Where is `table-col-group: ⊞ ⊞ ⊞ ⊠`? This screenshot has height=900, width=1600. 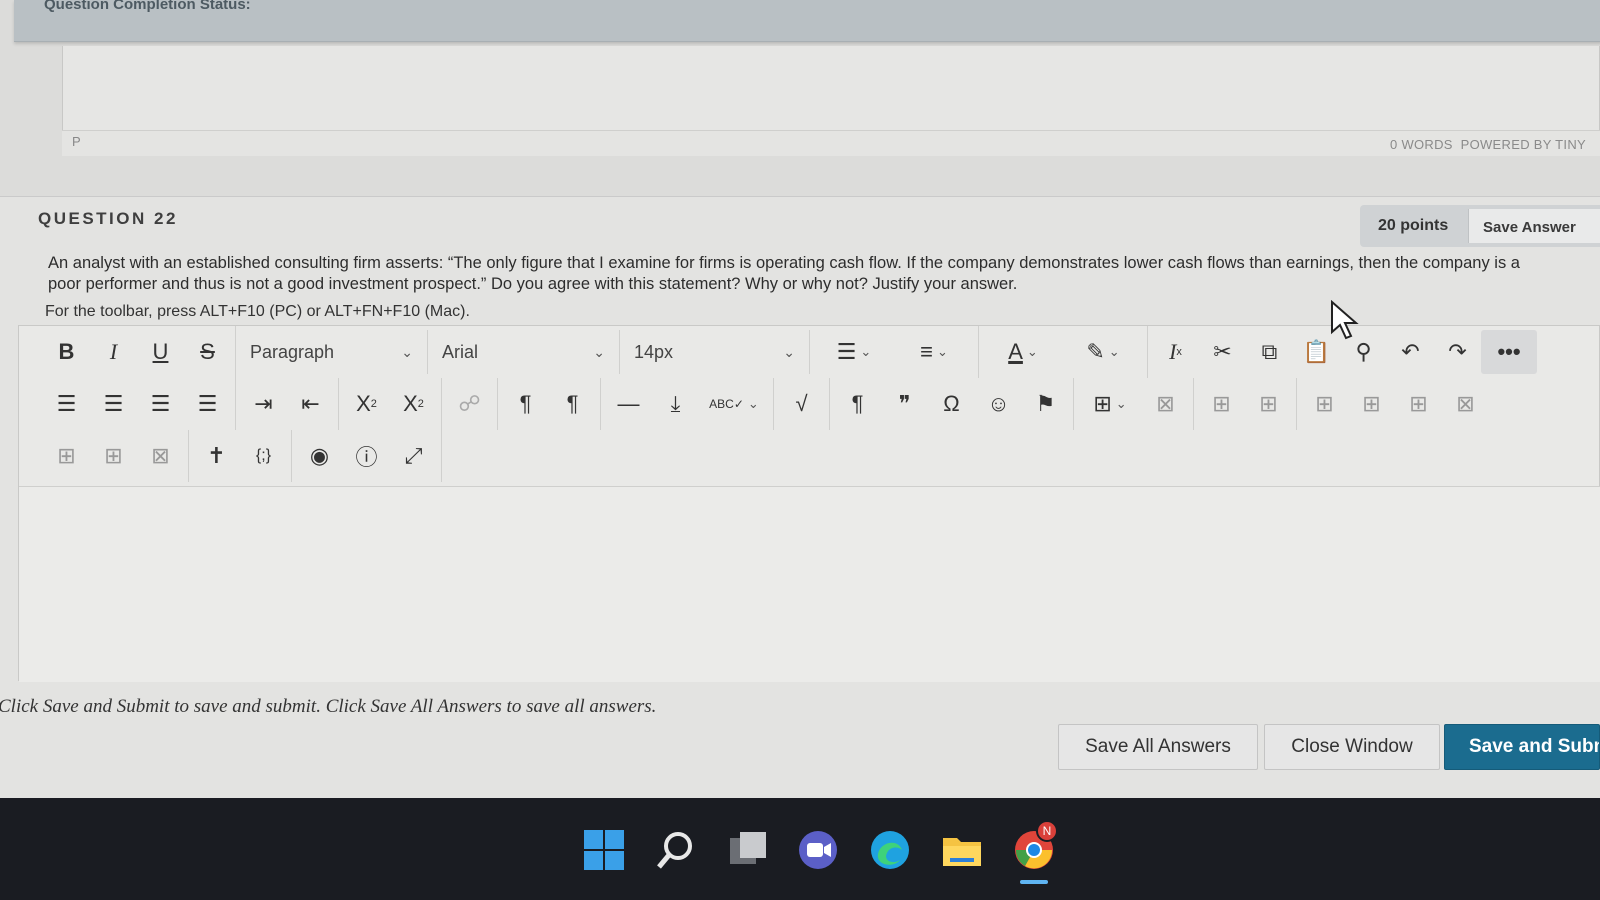 table-col-group: ⊞ ⊞ ⊞ ⊠ is located at coordinates (1395, 404).